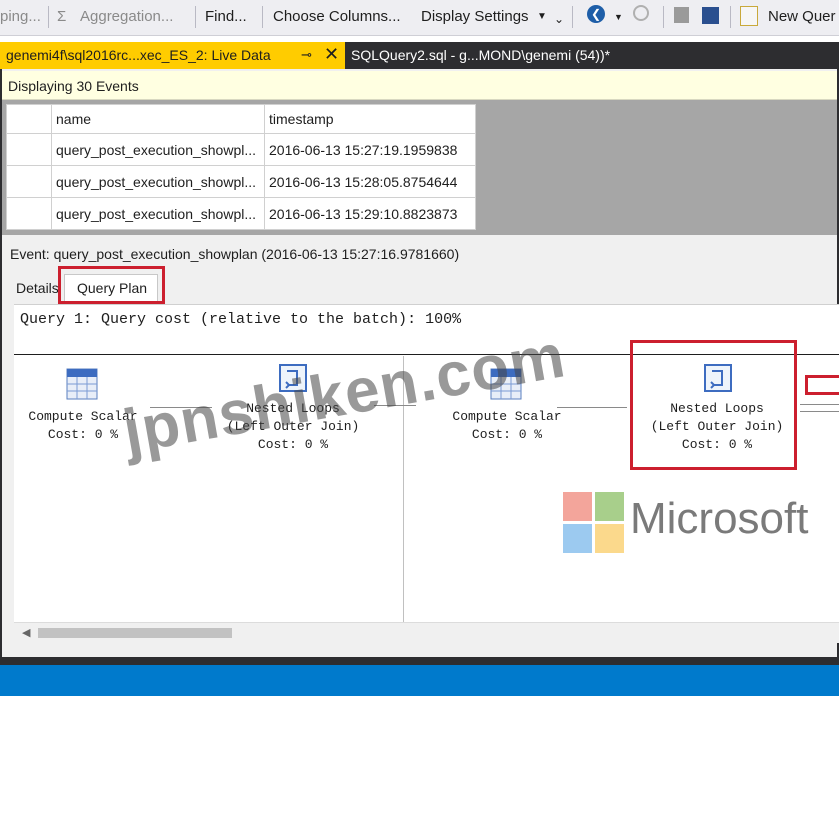  What do you see at coordinates (681, 15) in the screenshot?
I see `save-icon` at bounding box center [681, 15].